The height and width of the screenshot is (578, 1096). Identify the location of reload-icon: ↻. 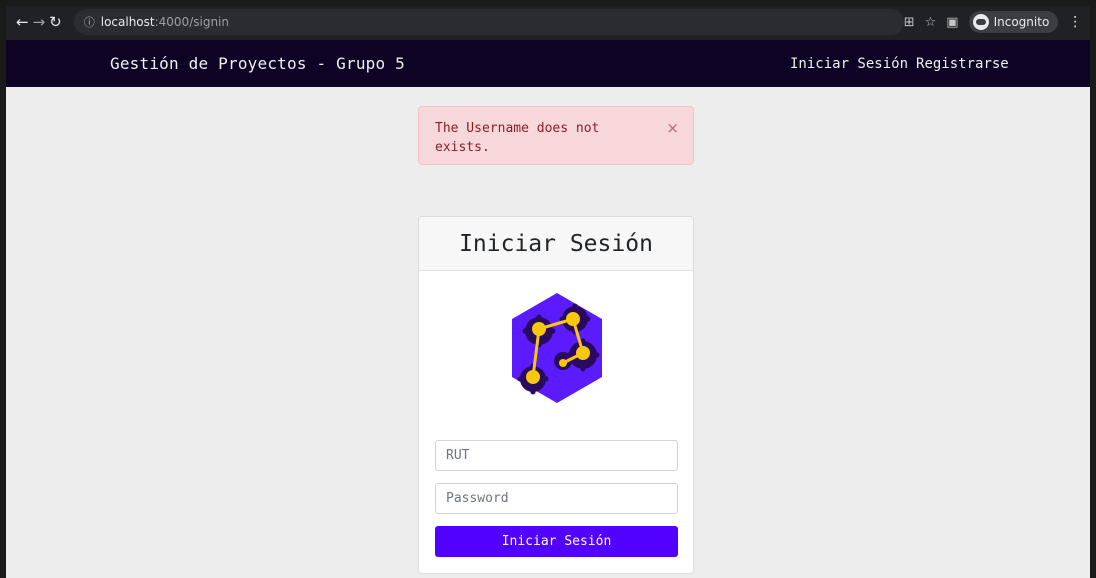
(55, 22).